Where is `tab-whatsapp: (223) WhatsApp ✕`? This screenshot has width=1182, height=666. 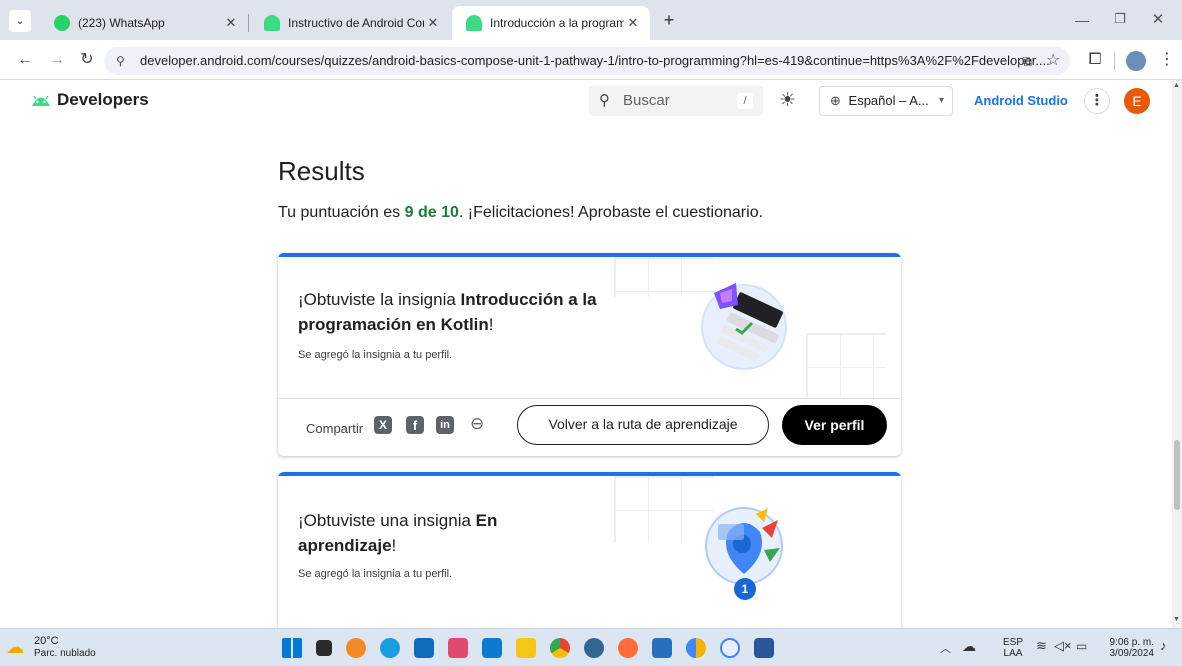 tab-whatsapp: (223) WhatsApp ✕ is located at coordinates (144, 23).